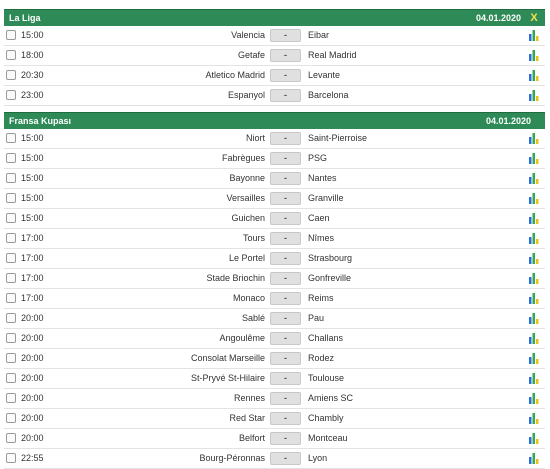  I want to click on match-row: 17:00 Stade Briochin - Gonfreville, so click(274, 279).